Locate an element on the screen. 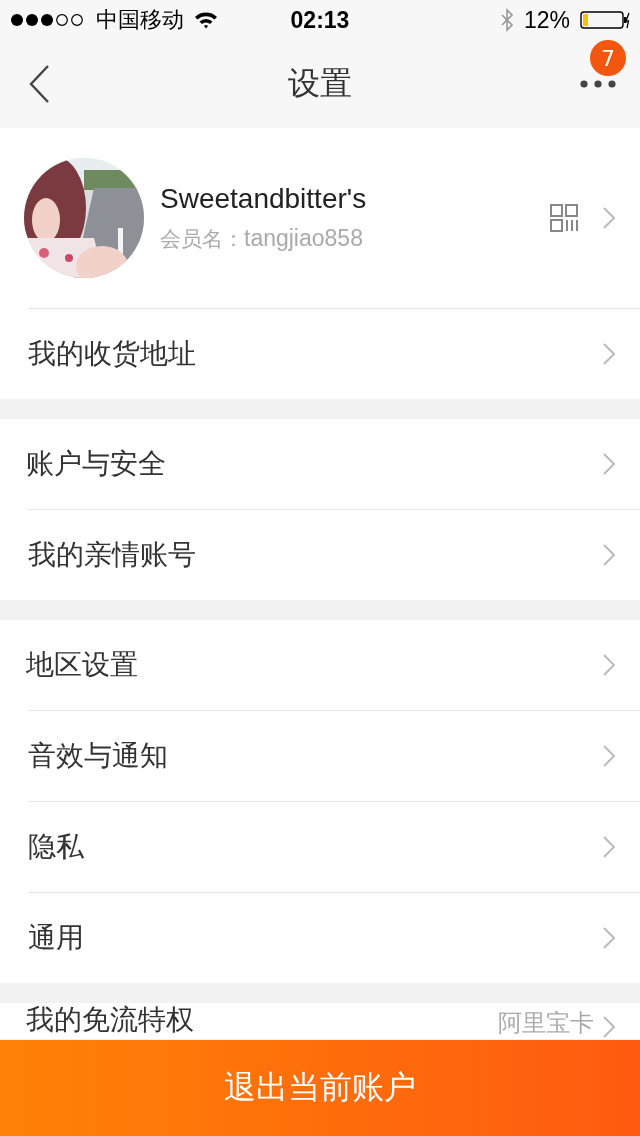 This screenshot has width=640, height=1136. carrier-name: 中国移动 is located at coordinates (140, 20).